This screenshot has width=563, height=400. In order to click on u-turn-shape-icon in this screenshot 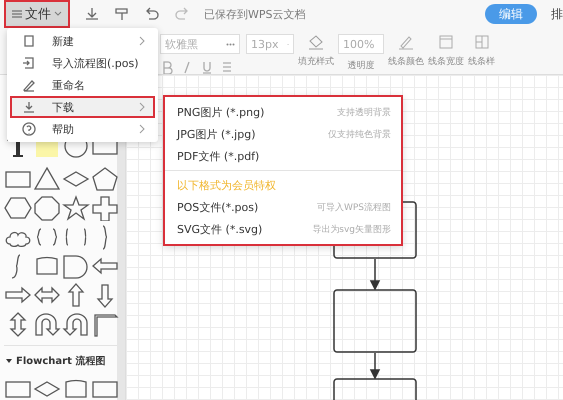, I will do `click(76, 324)`.